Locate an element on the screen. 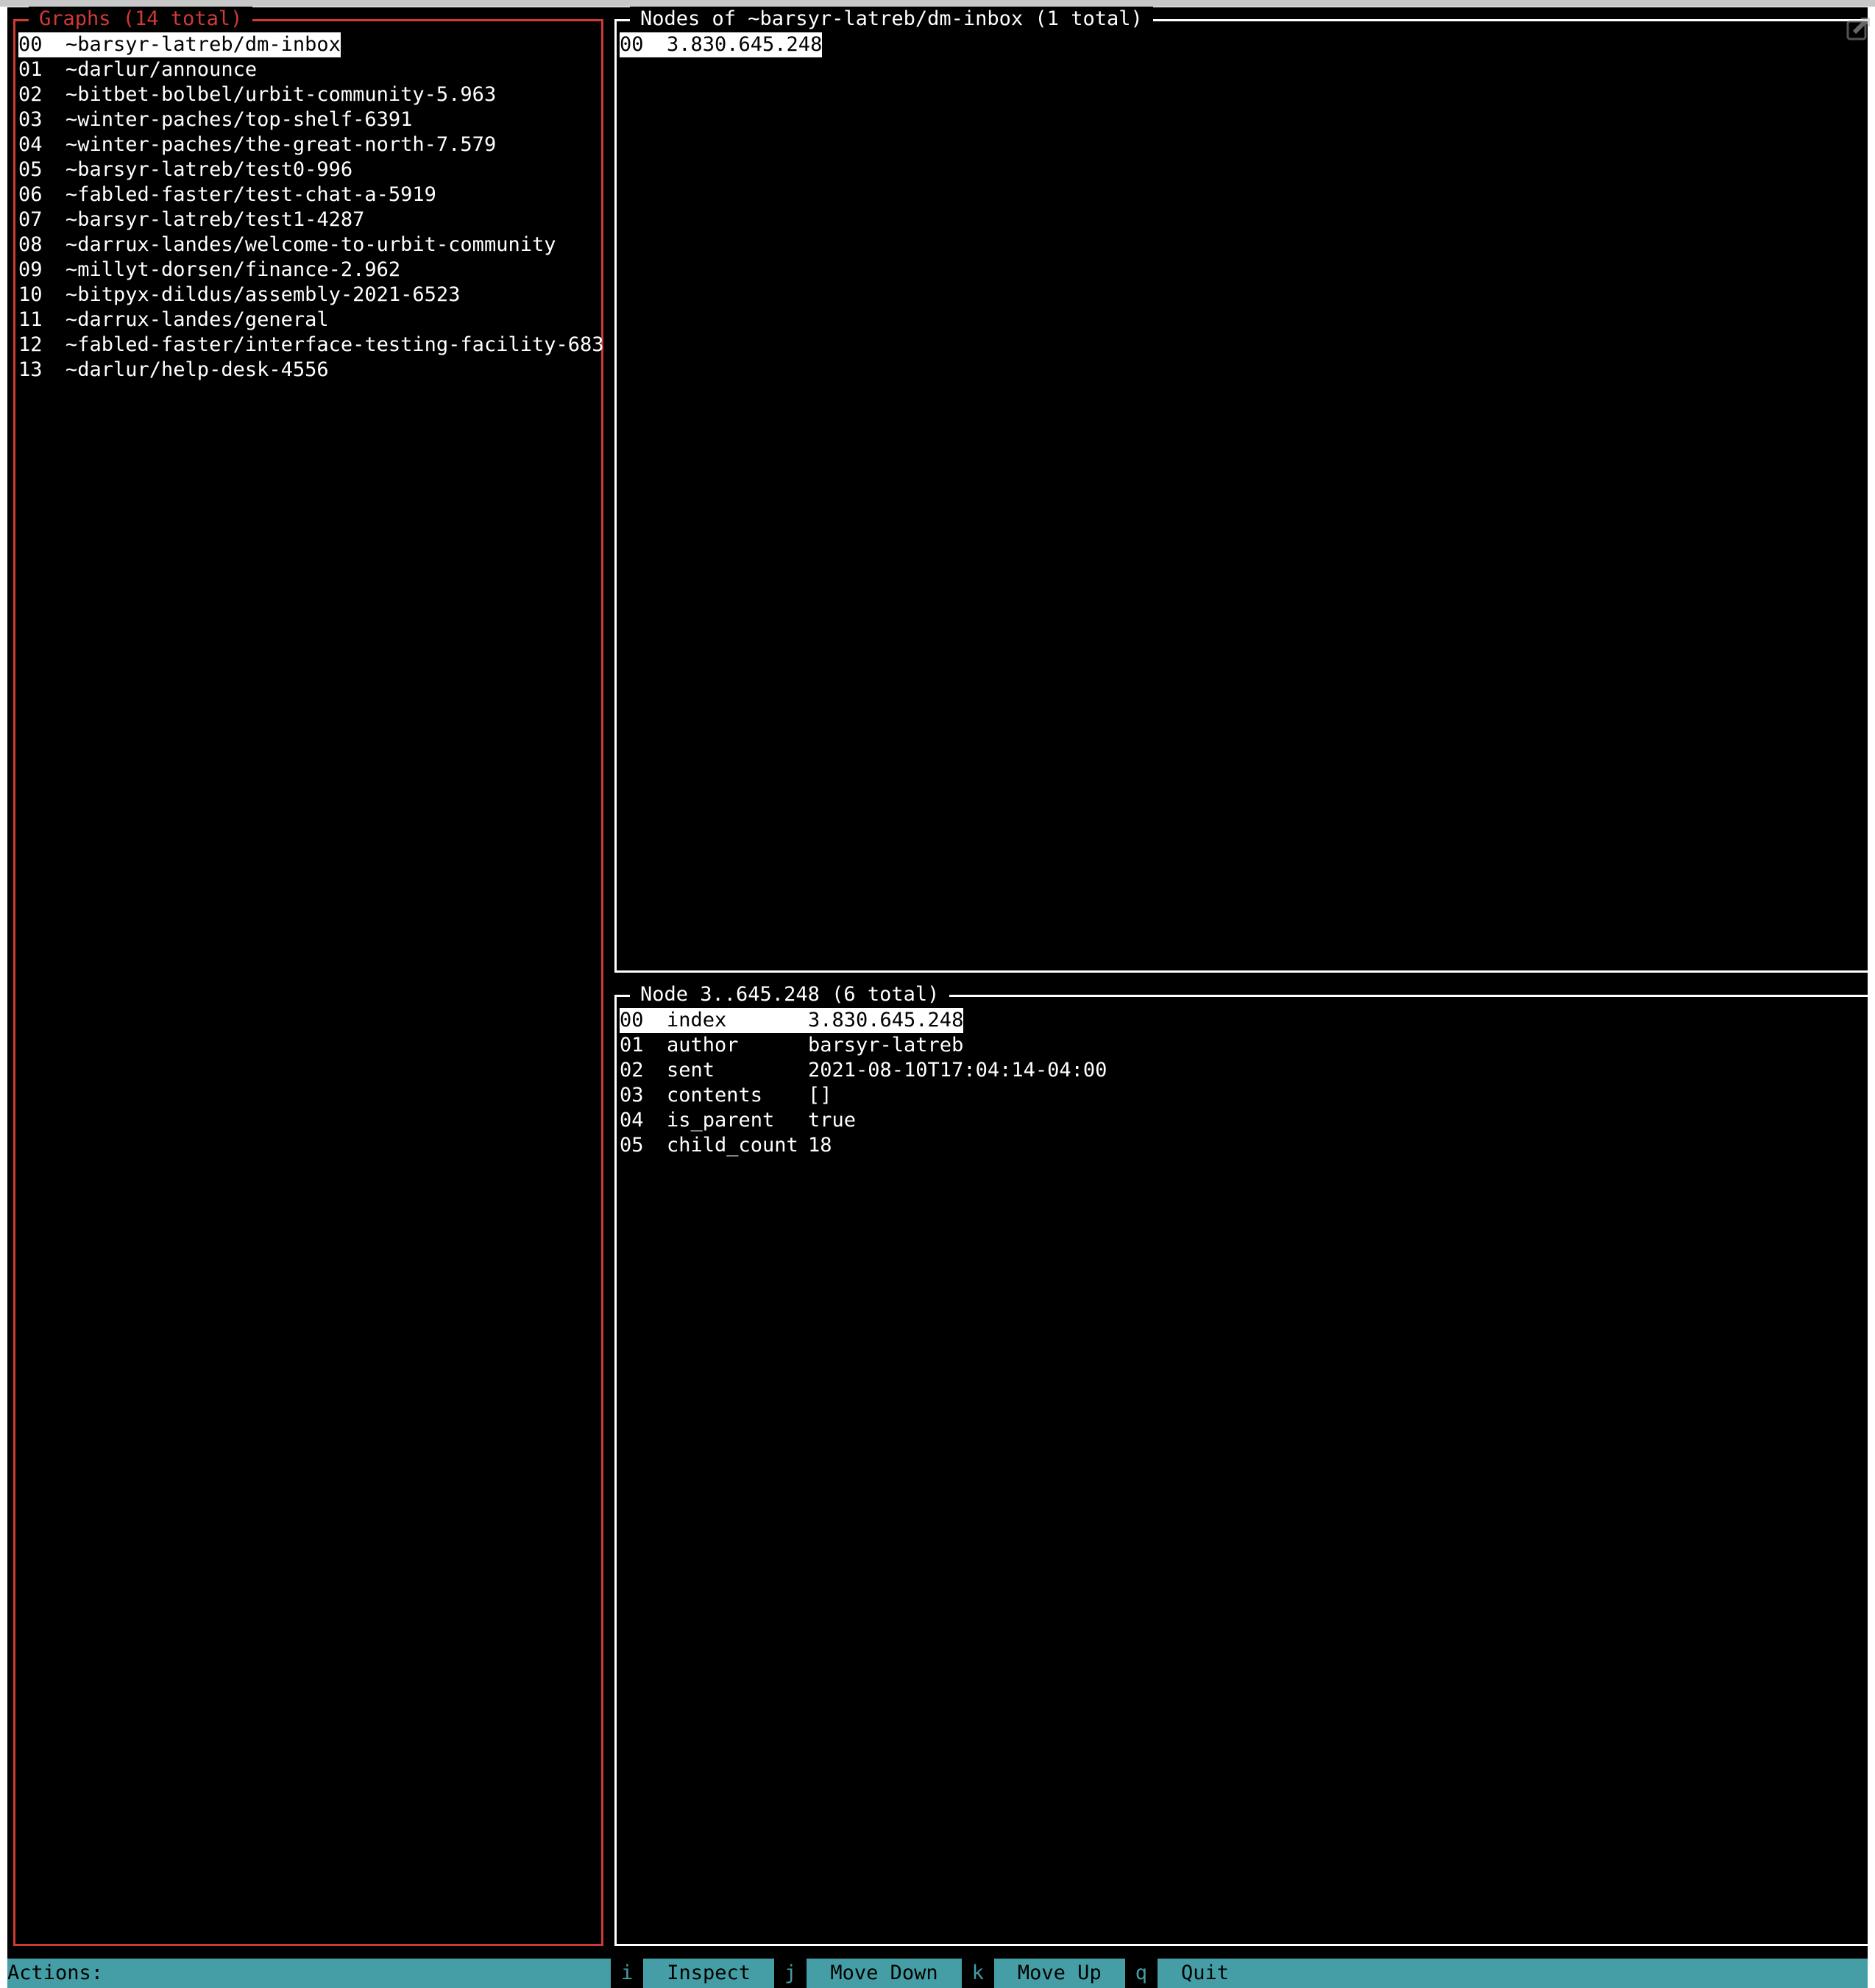 This screenshot has height=1988, width=1875. graph-item-index: 02 is located at coordinates (30, 94).